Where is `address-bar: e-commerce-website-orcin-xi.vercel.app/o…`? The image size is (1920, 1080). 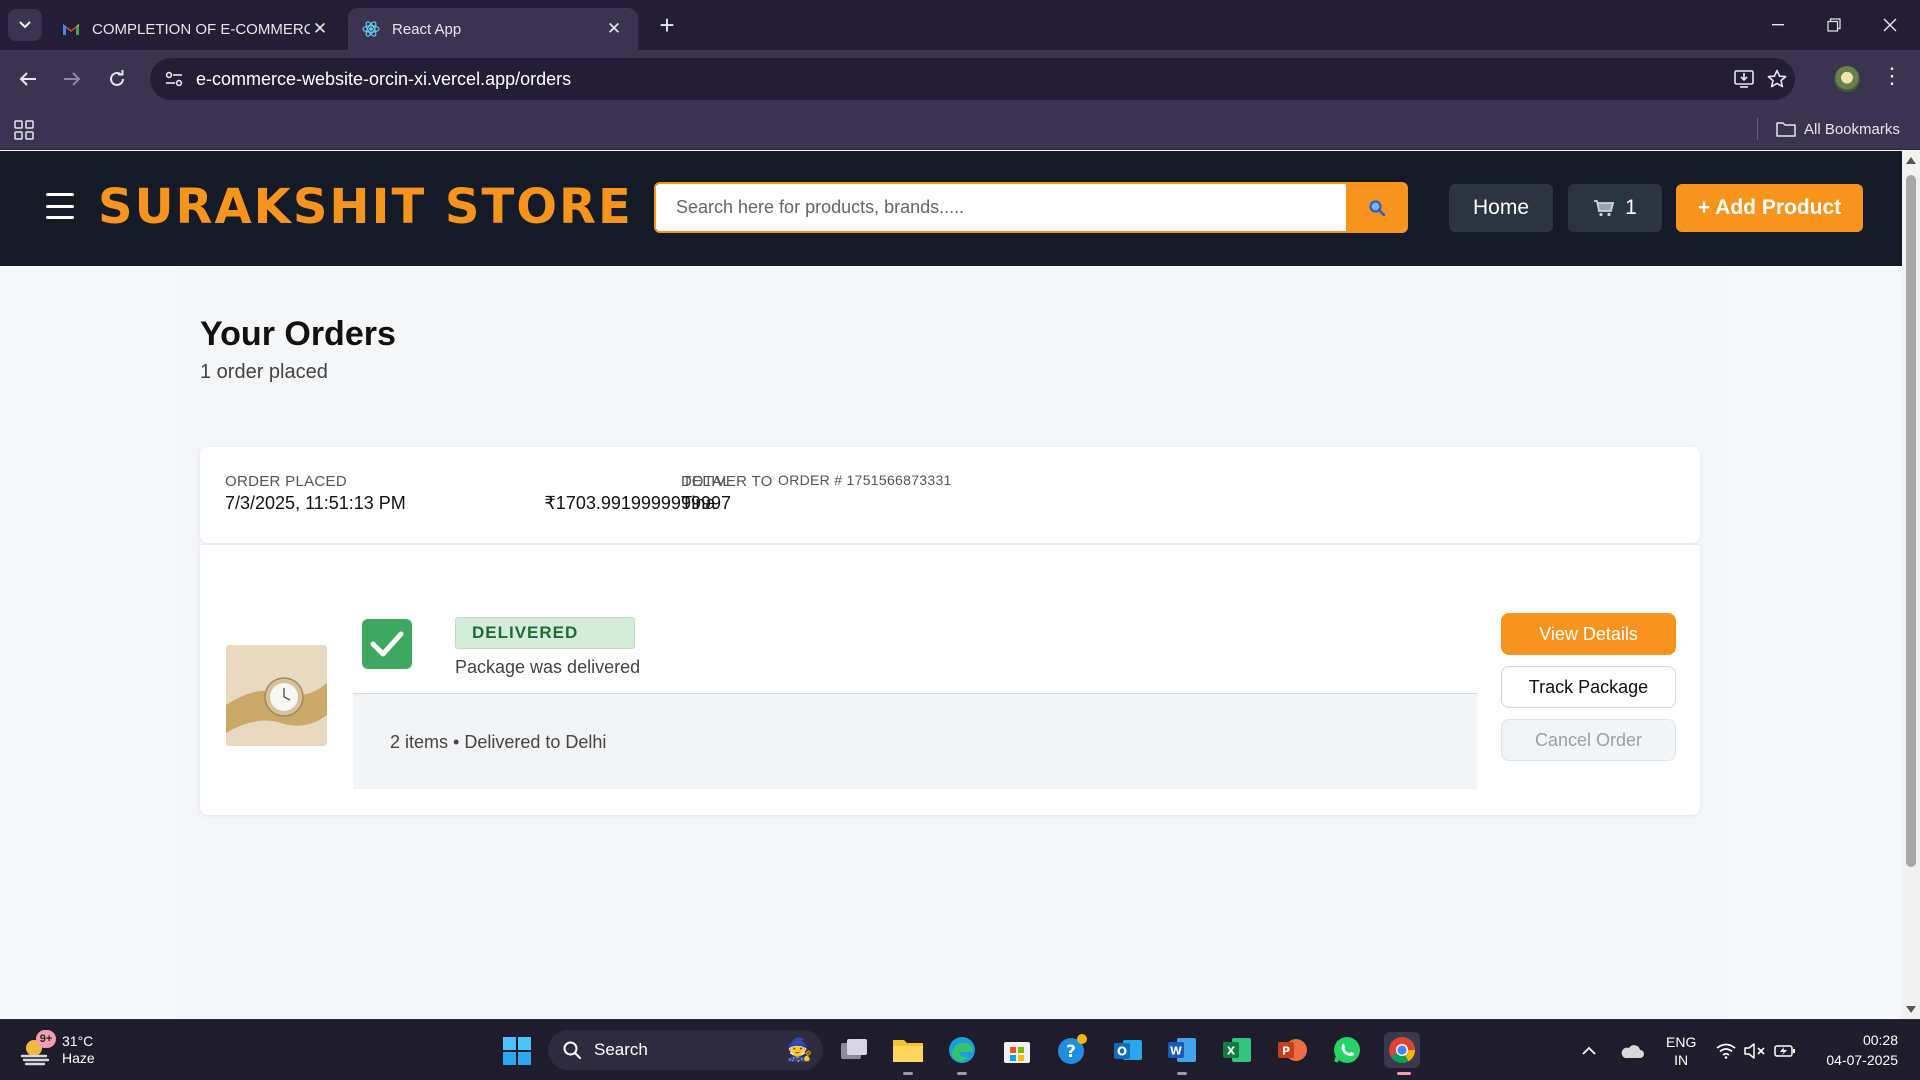
address-bar: e-commerce-website-orcin-xi.vercel.app/o… is located at coordinates (972, 79).